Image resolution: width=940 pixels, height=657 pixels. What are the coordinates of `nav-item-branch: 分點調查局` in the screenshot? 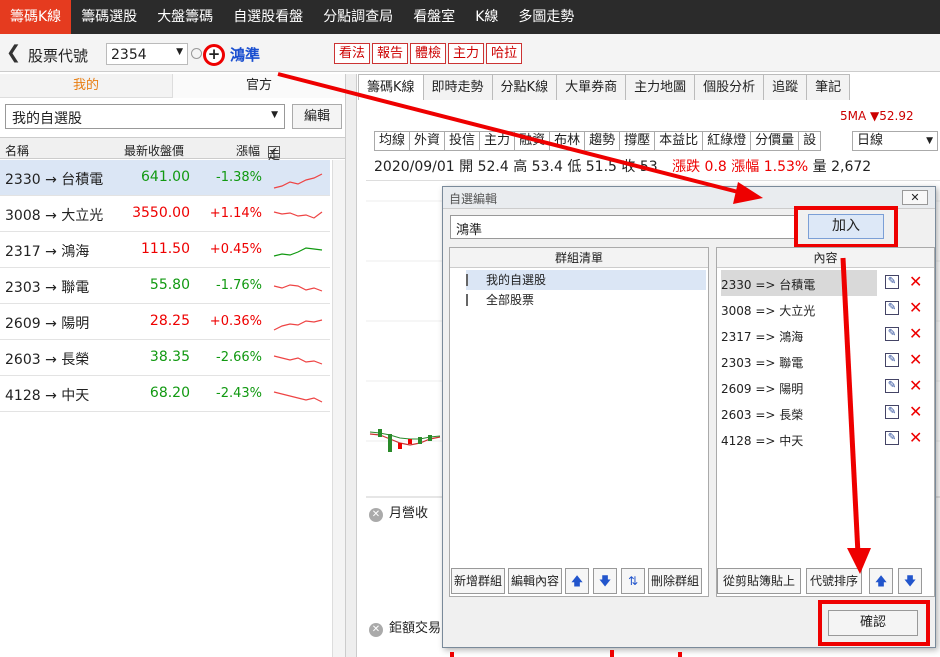 It's located at (358, 17).